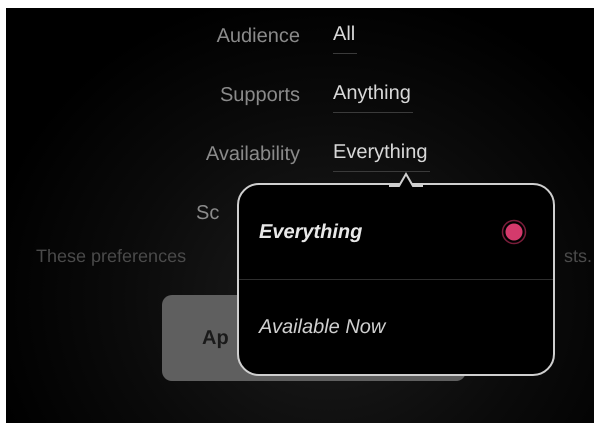  I want to click on description-text: These preferences, so click(111, 256).